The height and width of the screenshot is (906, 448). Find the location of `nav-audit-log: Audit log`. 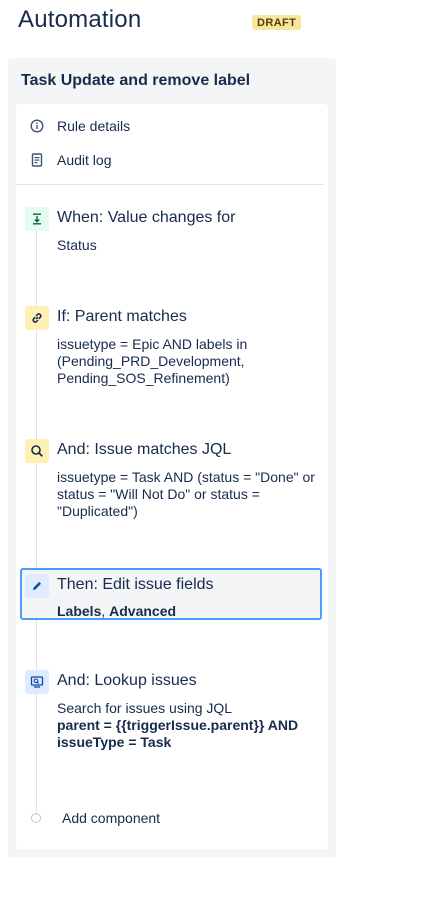

nav-audit-log: Audit log is located at coordinates (70, 160).